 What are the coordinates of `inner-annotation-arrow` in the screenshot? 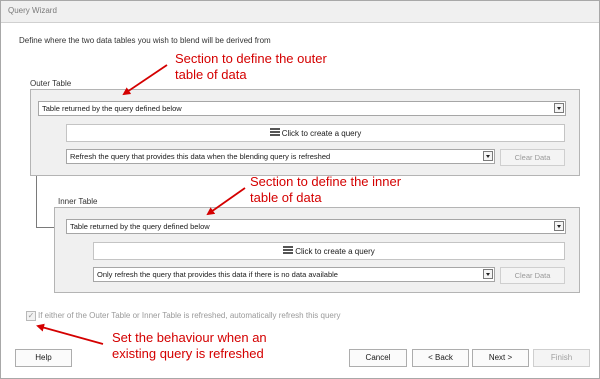 It's located at (226, 201).